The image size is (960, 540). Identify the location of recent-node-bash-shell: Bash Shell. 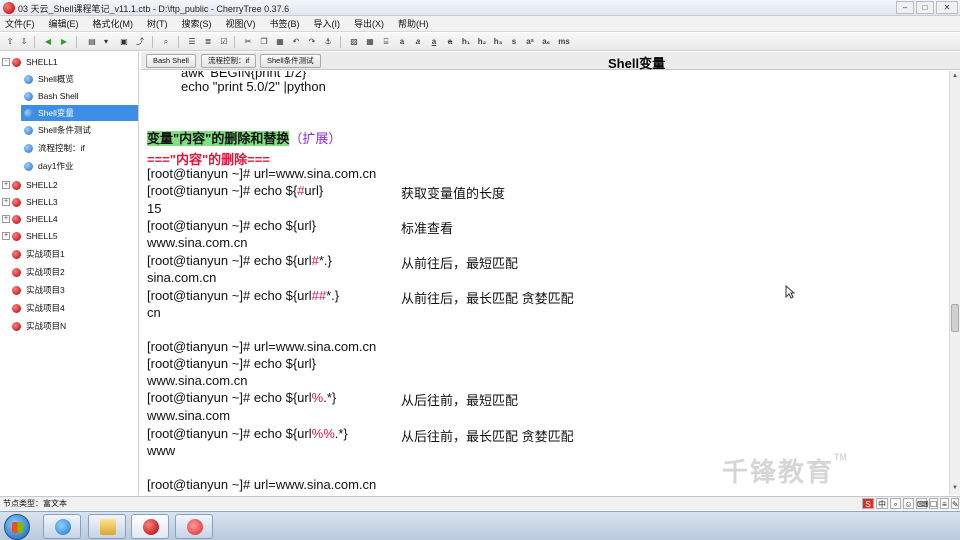
(171, 61).